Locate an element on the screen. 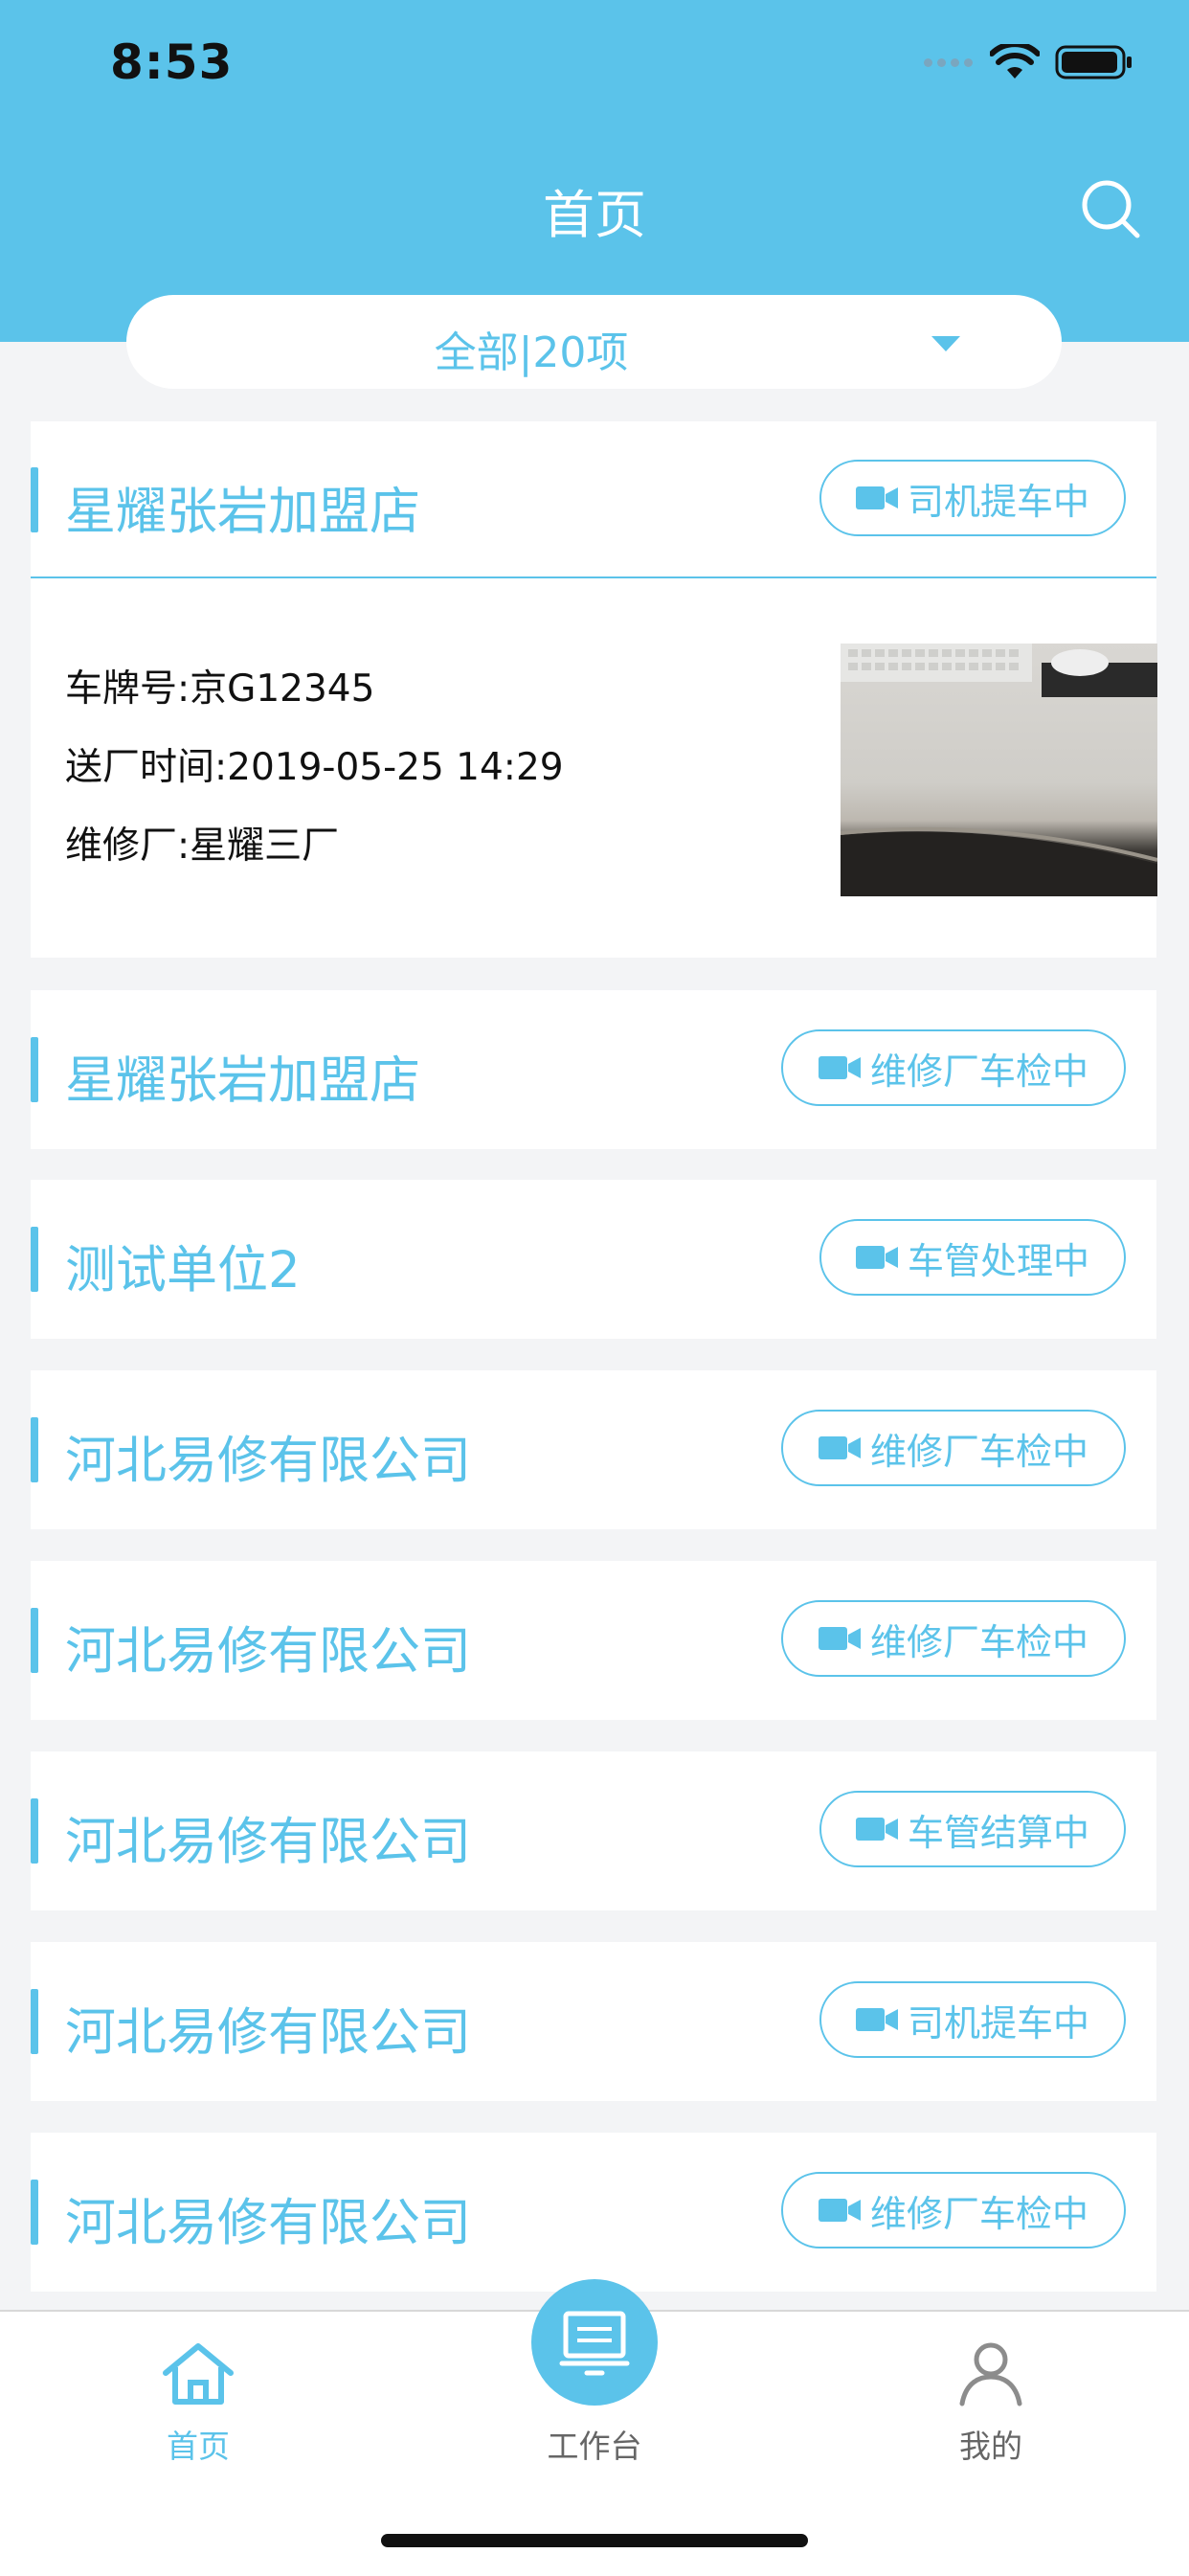  search-button is located at coordinates (1111, 209).